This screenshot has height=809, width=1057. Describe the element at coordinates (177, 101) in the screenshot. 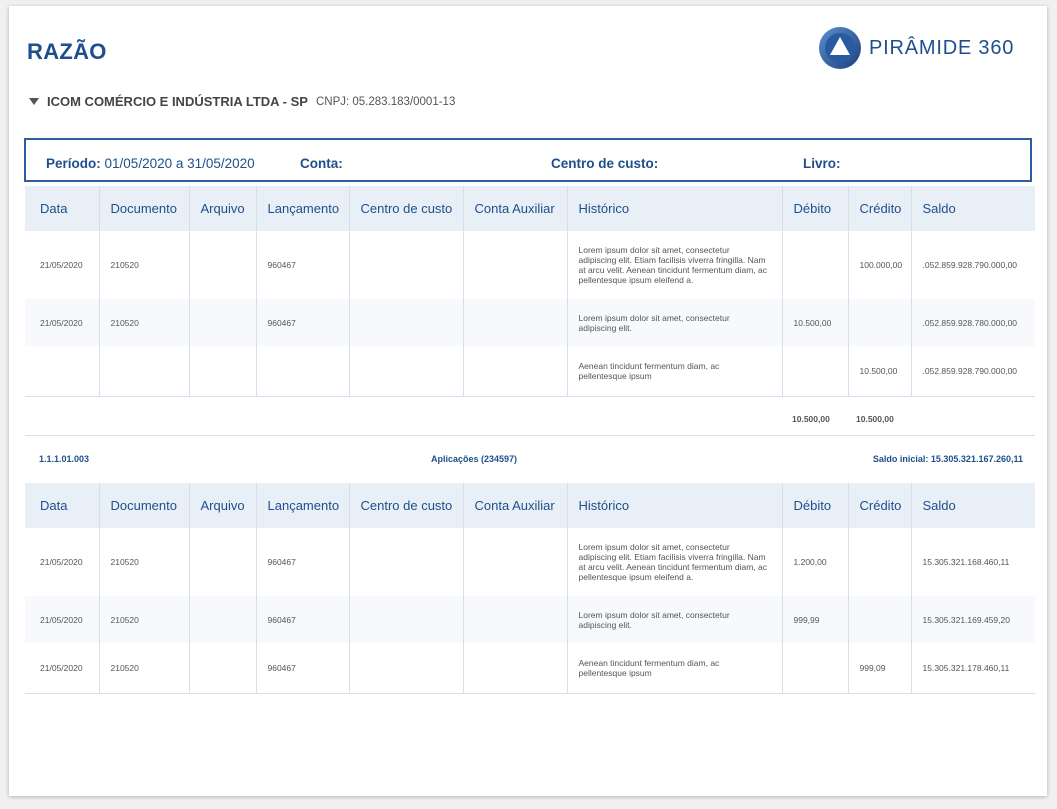

I see `company-name: ICOM COMÉRCIO E INDÚSTRIA LTDA - SP` at that location.